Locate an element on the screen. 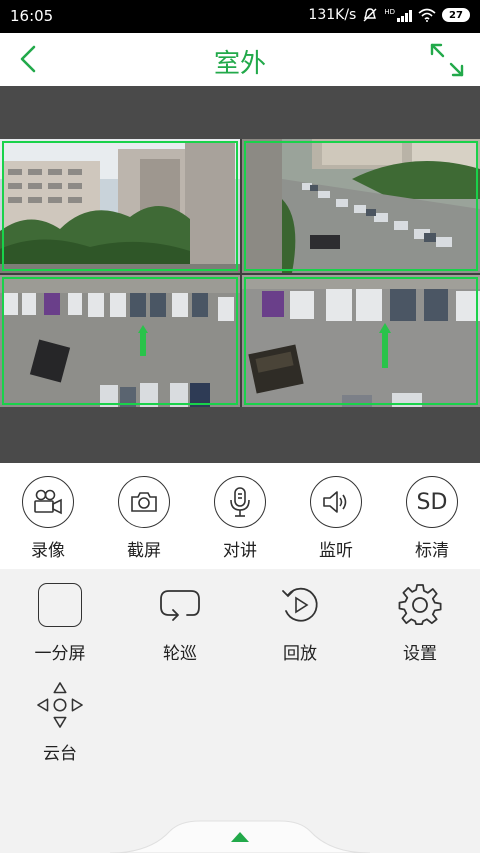 Image resolution: width=480 pixels, height=853 pixels. top-nav-bar: 室外 is located at coordinates (240, 59).